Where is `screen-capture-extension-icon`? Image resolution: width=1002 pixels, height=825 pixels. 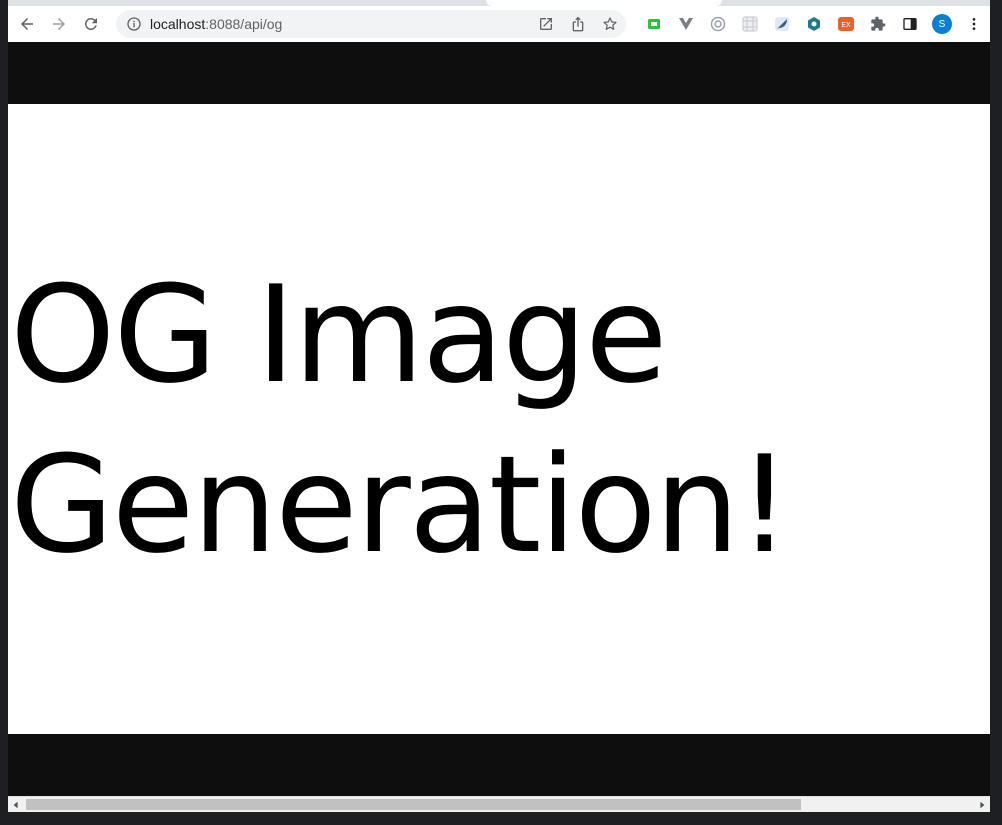
screen-capture-extension-icon is located at coordinates (654, 24).